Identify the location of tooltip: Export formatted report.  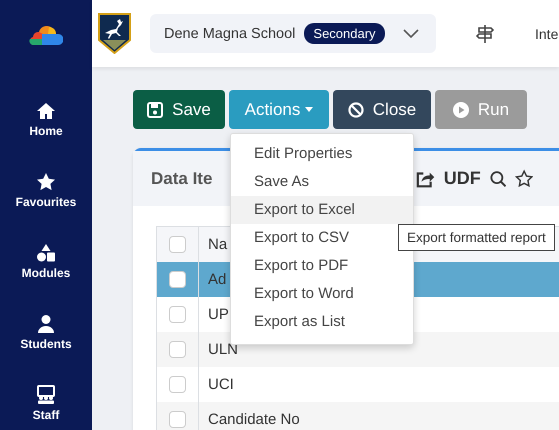
(476, 237).